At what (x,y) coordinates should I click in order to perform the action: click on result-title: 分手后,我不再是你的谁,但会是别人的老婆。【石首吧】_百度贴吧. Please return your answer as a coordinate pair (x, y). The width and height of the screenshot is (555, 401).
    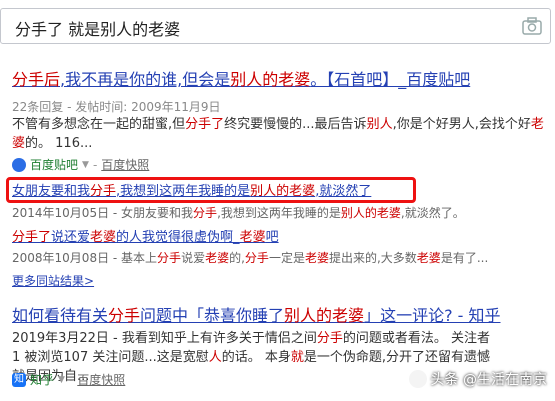
    Looking at the image, I should click on (280, 78).